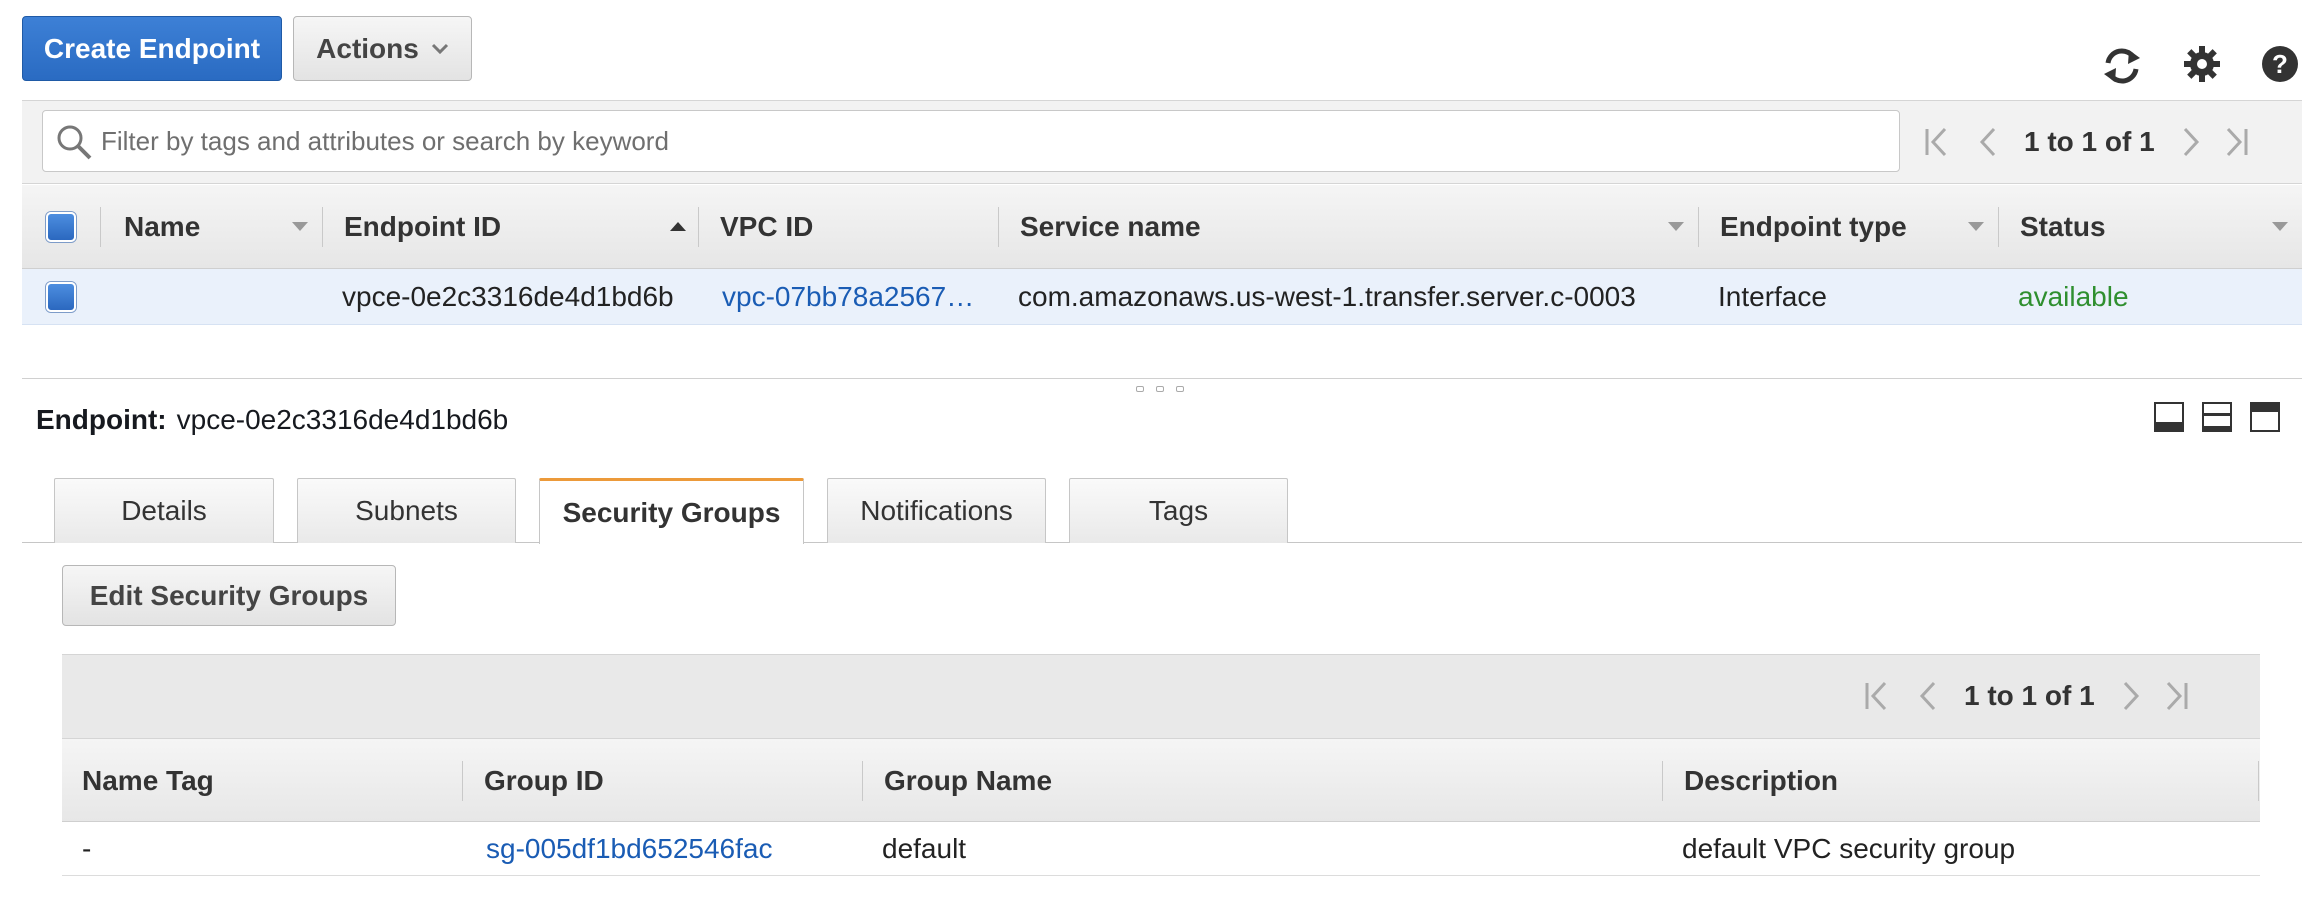  What do you see at coordinates (162, 227) in the screenshot?
I see `column-header-name: Name` at bounding box center [162, 227].